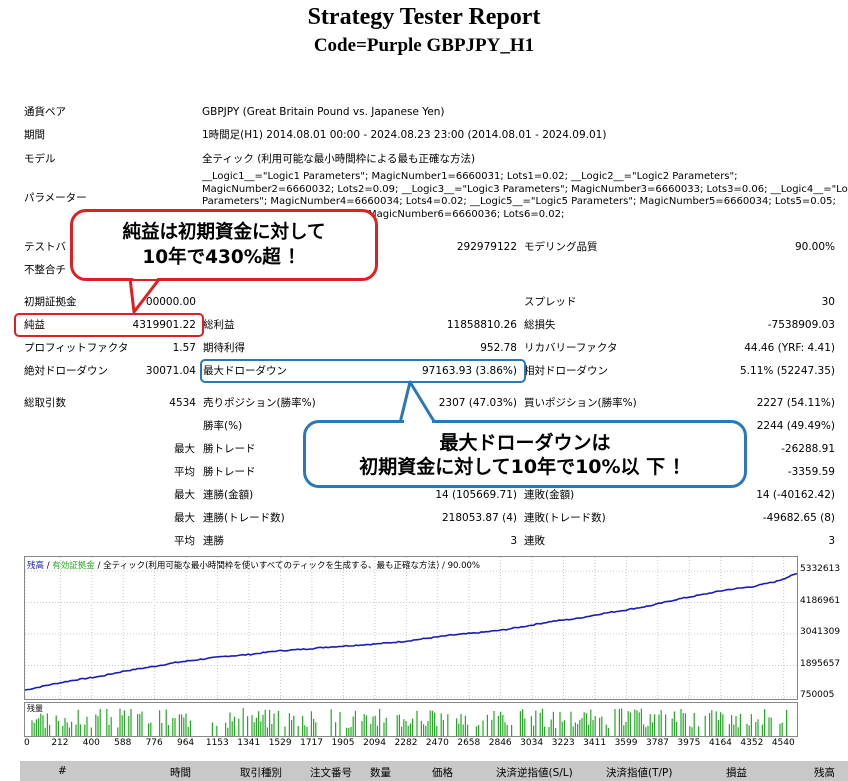 This screenshot has width=848, height=781. I want to click on y-tick-label: 750005, so click(817, 695).